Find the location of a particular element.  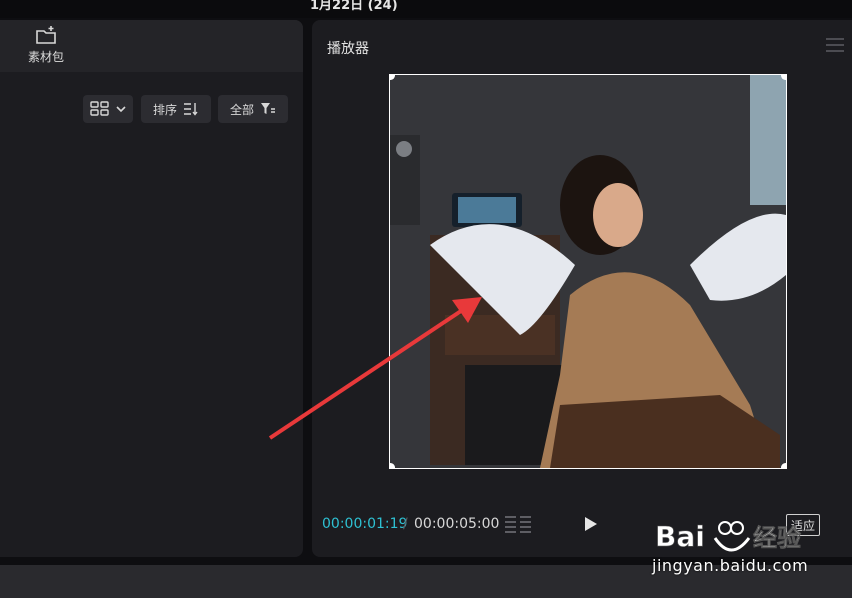

tab-asset-pack-label: 素材包 is located at coordinates (45, 57).